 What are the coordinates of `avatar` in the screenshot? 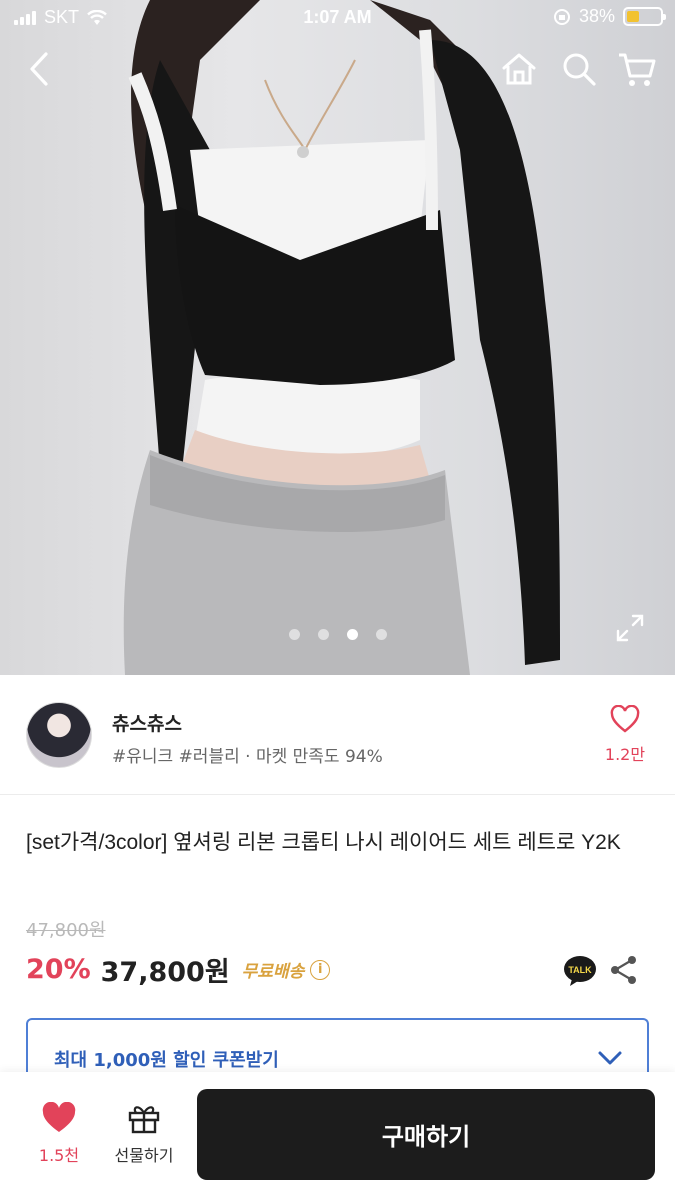 It's located at (59, 735).